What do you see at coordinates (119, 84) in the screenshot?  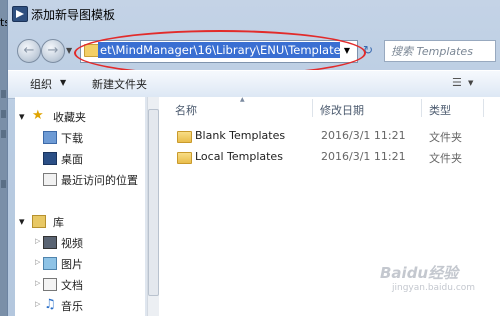 I see `new-folder-button: 新建文件夹` at bounding box center [119, 84].